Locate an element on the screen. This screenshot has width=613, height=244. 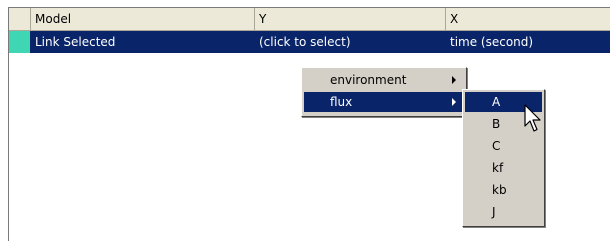
cell-y: (click to select) is located at coordinates (305, 42).